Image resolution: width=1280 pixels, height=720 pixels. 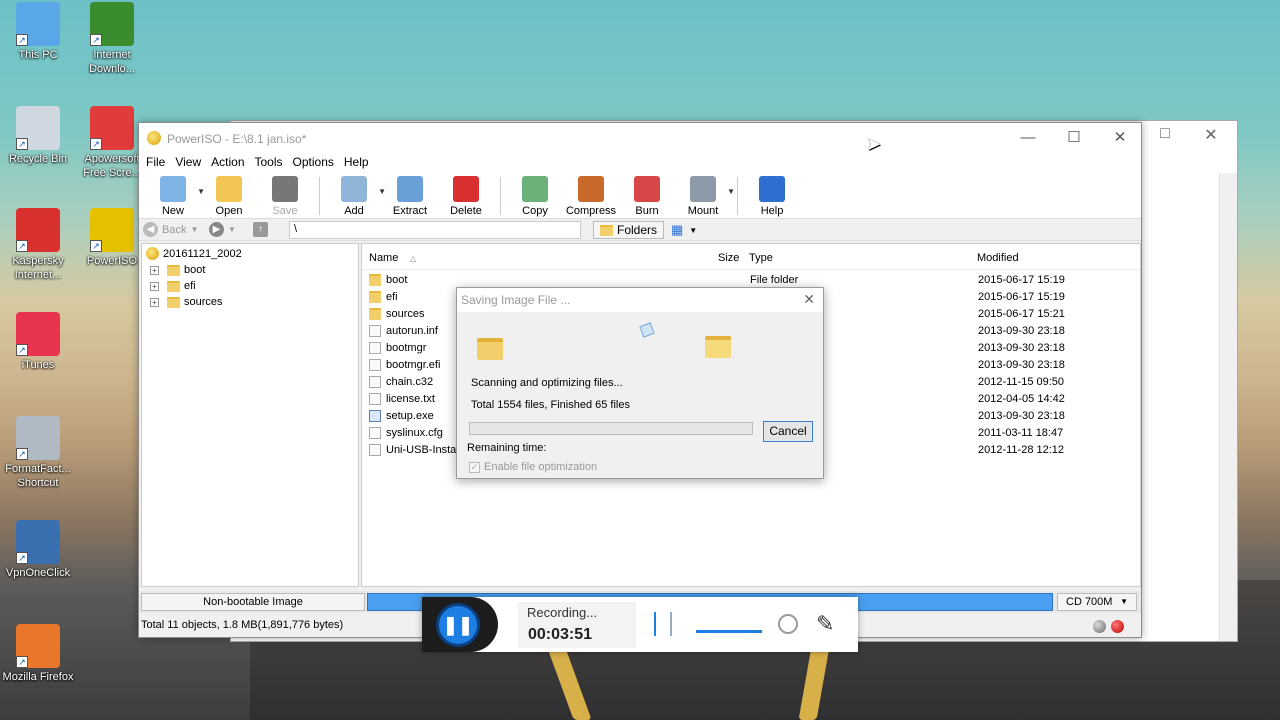 I want to click on new-button: New ▼, so click(x=175, y=195).